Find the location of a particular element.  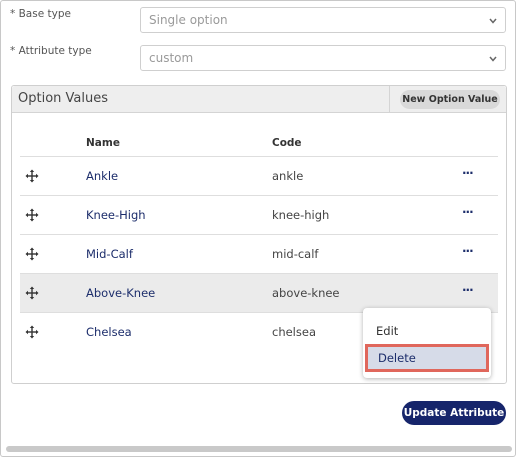

new-option-value-button: New Option Value is located at coordinates (450, 99).